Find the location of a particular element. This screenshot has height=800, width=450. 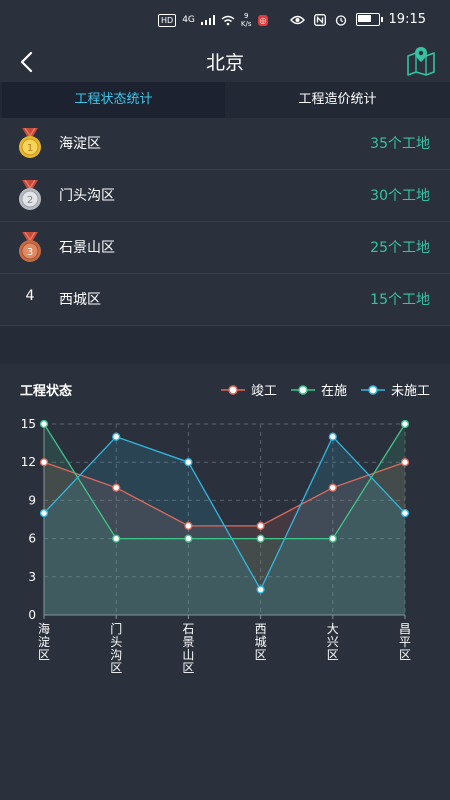

battery-icon is located at coordinates (369, 19).